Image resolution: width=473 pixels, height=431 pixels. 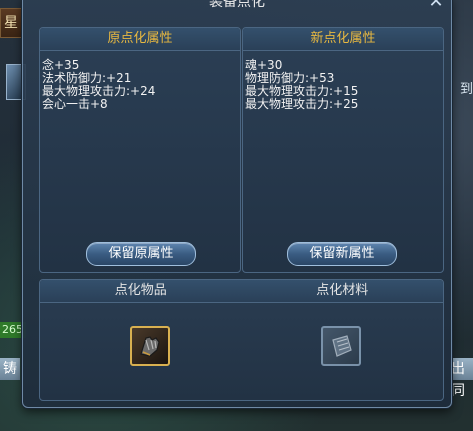 What do you see at coordinates (141, 254) in the screenshot?
I see `keep-original-button: 保留原属性` at bounding box center [141, 254].